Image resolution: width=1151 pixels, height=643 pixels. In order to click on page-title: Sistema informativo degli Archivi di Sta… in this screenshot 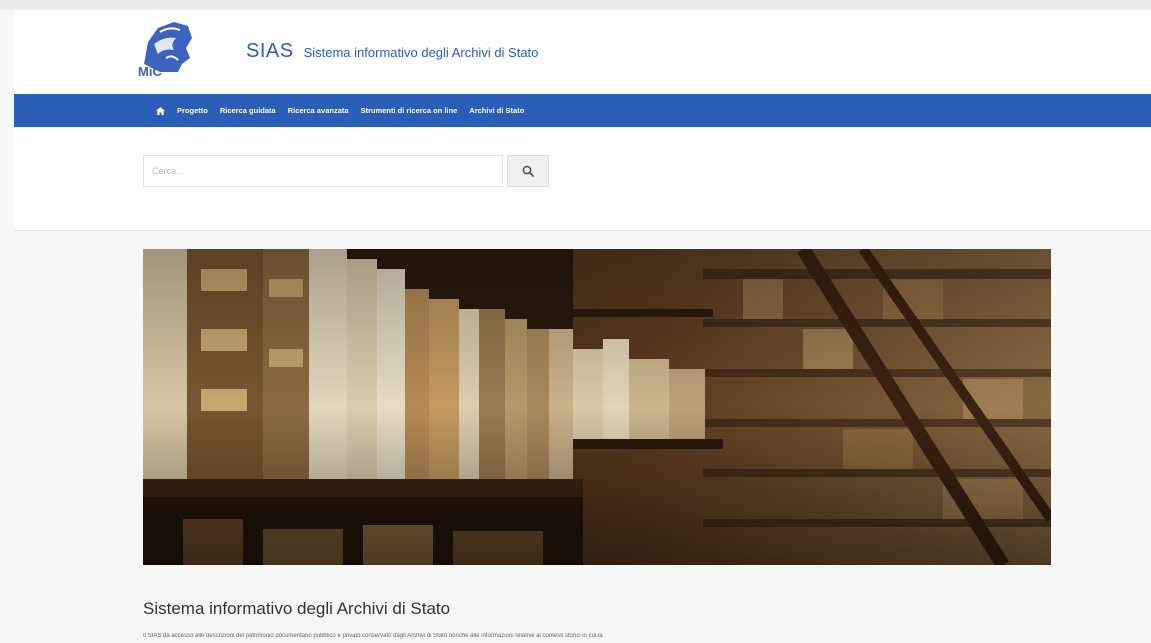, I will do `click(297, 608)`.